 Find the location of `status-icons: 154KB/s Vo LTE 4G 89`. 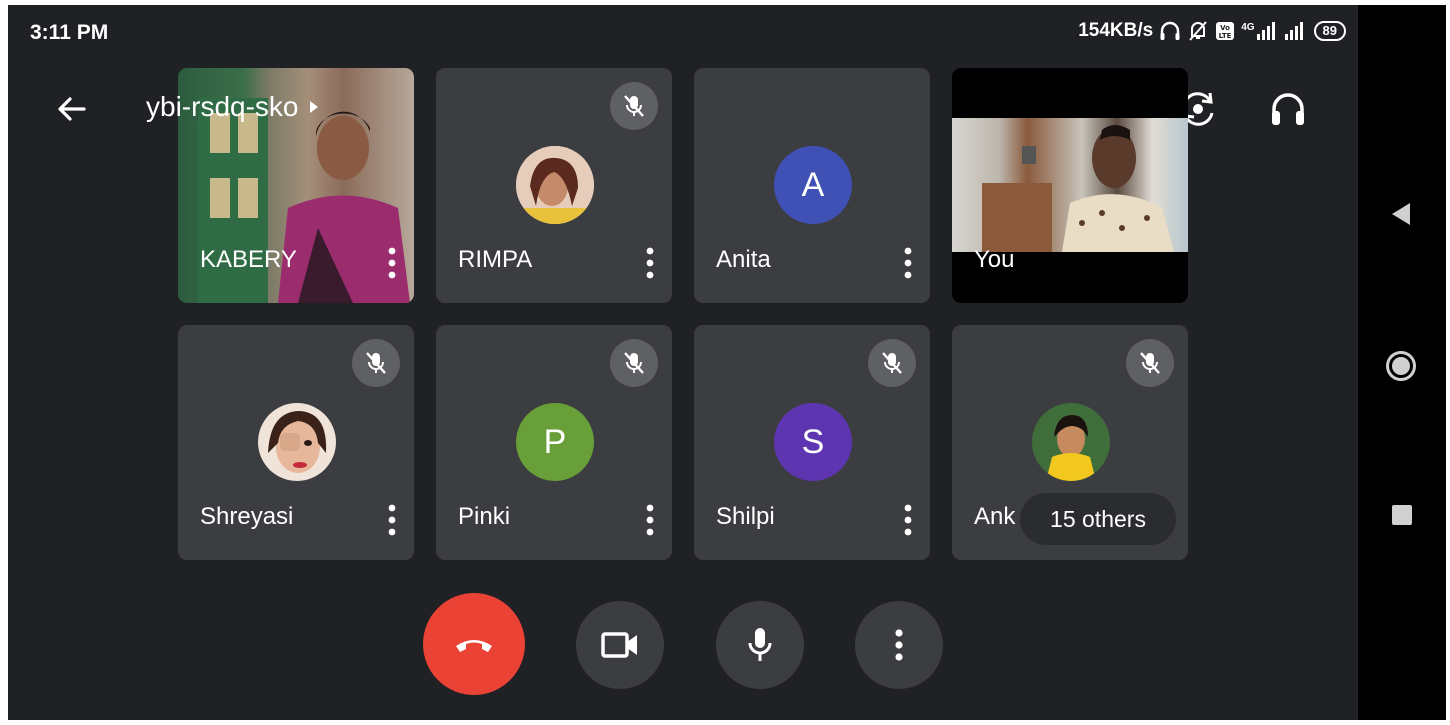

status-icons: 154KB/s Vo LTE 4G 89 is located at coordinates (1212, 31).